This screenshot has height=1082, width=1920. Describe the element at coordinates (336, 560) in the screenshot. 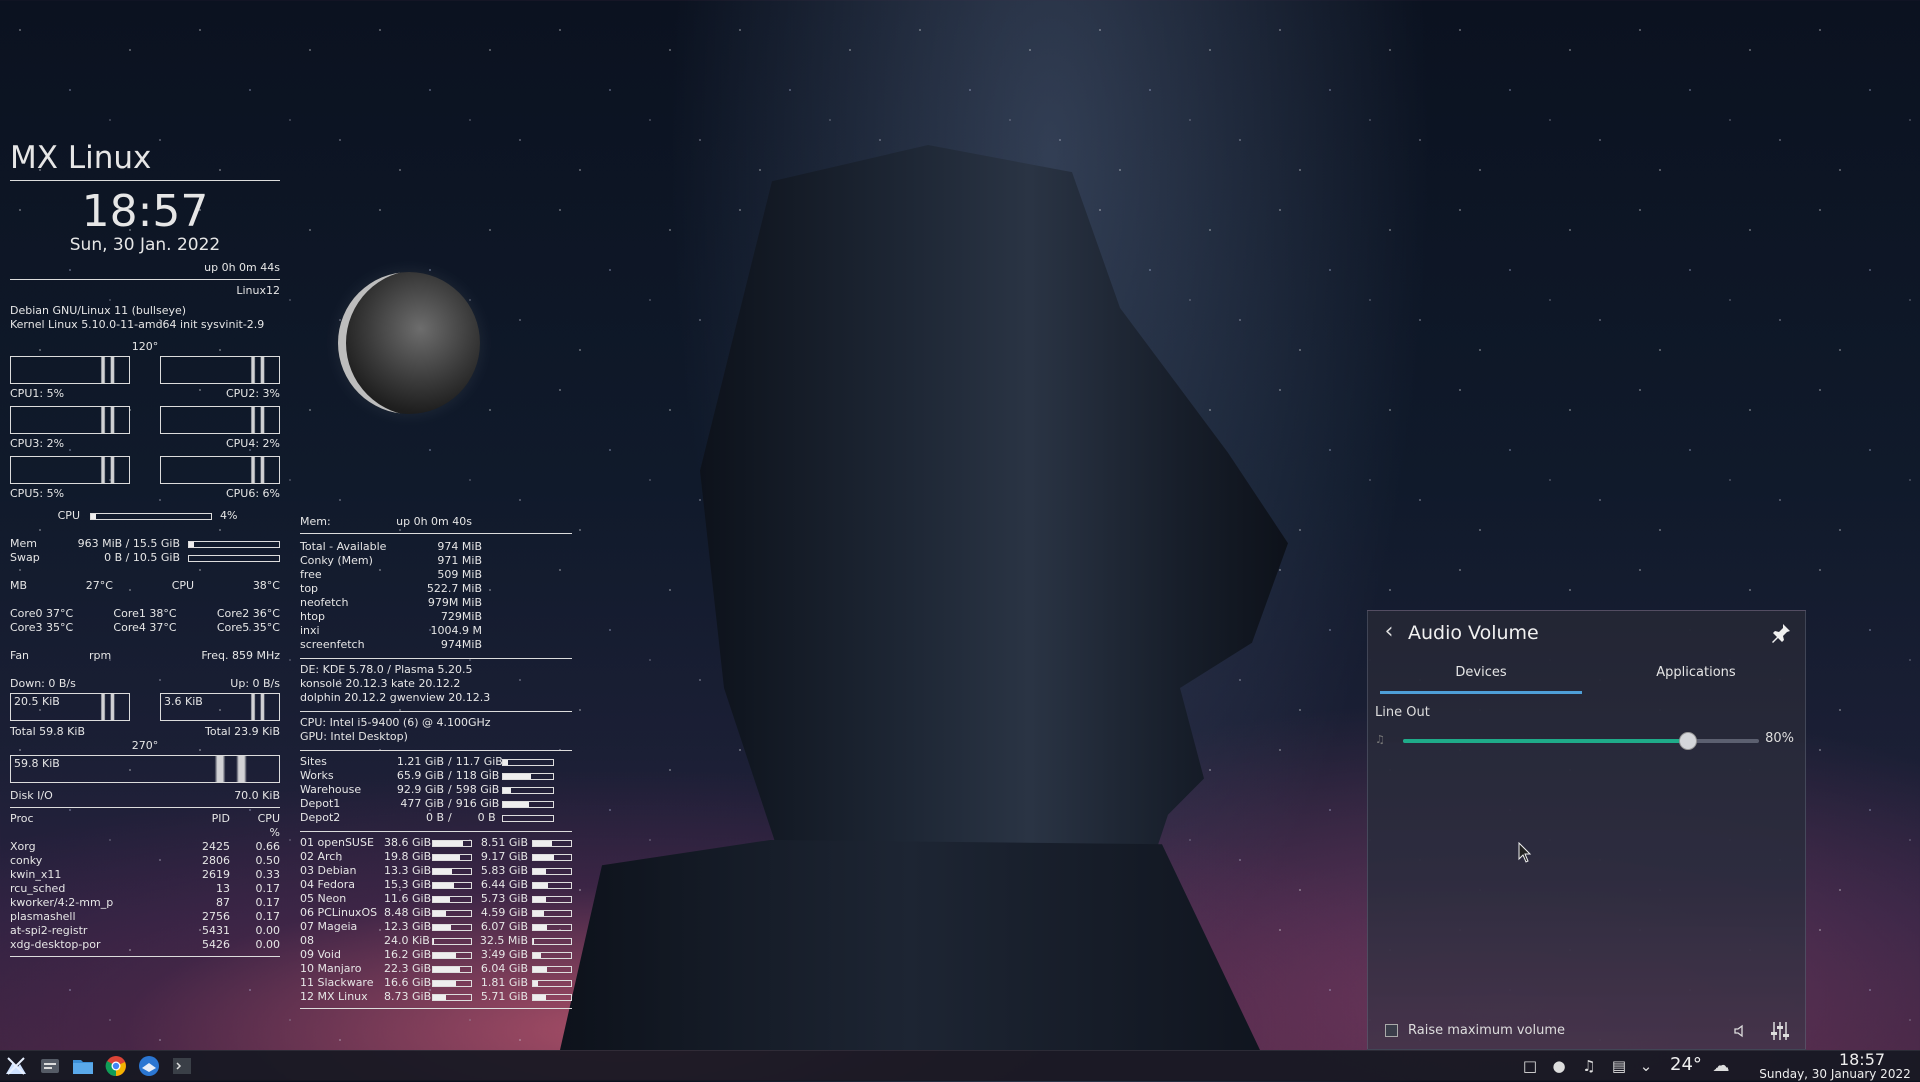

I see `memory-usage-label: Conky (Mem)` at that location.